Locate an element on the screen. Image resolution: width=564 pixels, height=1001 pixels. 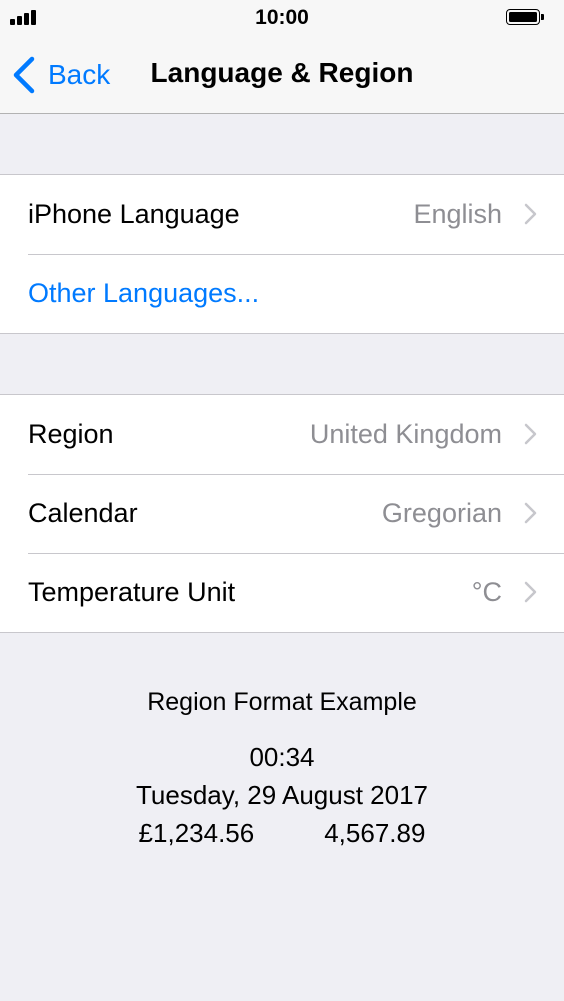
status-bar: 10:00 is located at coordinates (282, 19).